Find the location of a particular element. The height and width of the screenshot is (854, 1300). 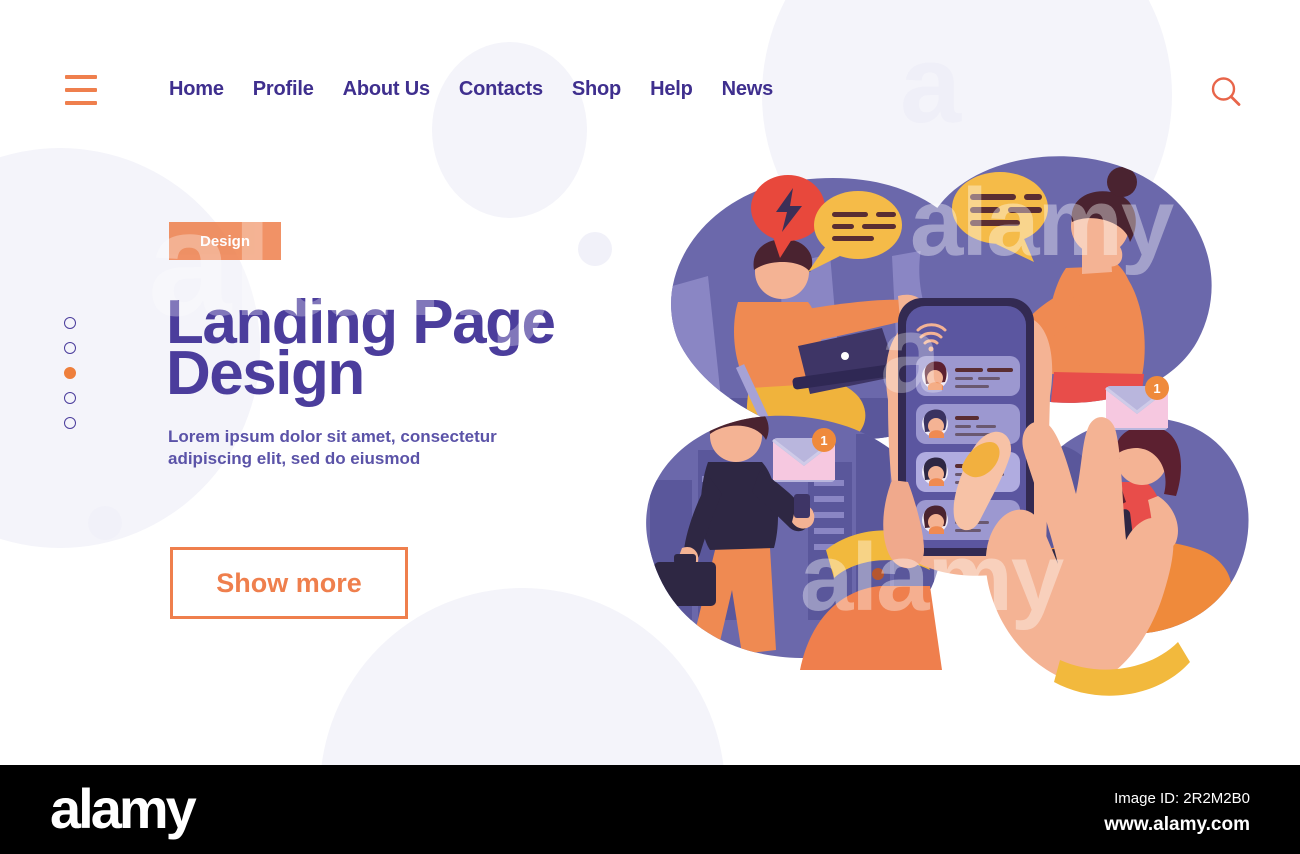

slider-pagination is located at coordinates (70, 373).